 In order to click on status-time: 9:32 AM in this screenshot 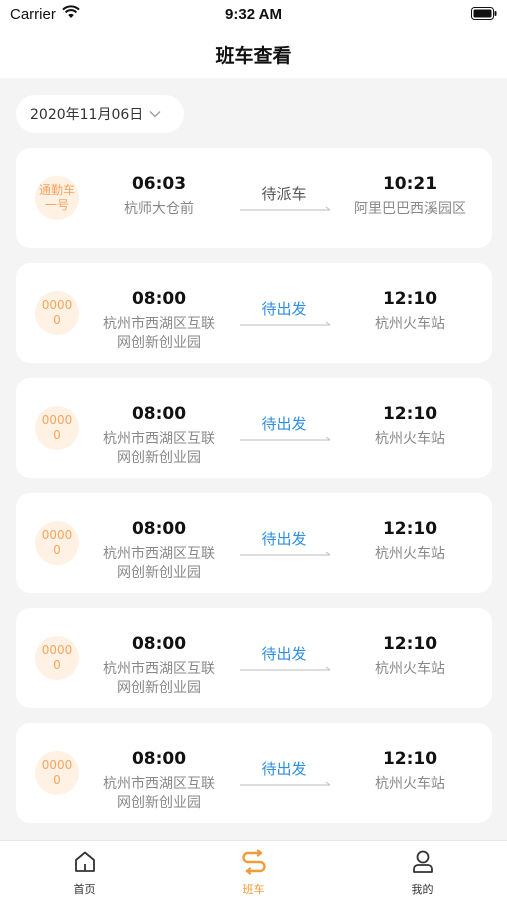, I will do `click(253, 14)`.